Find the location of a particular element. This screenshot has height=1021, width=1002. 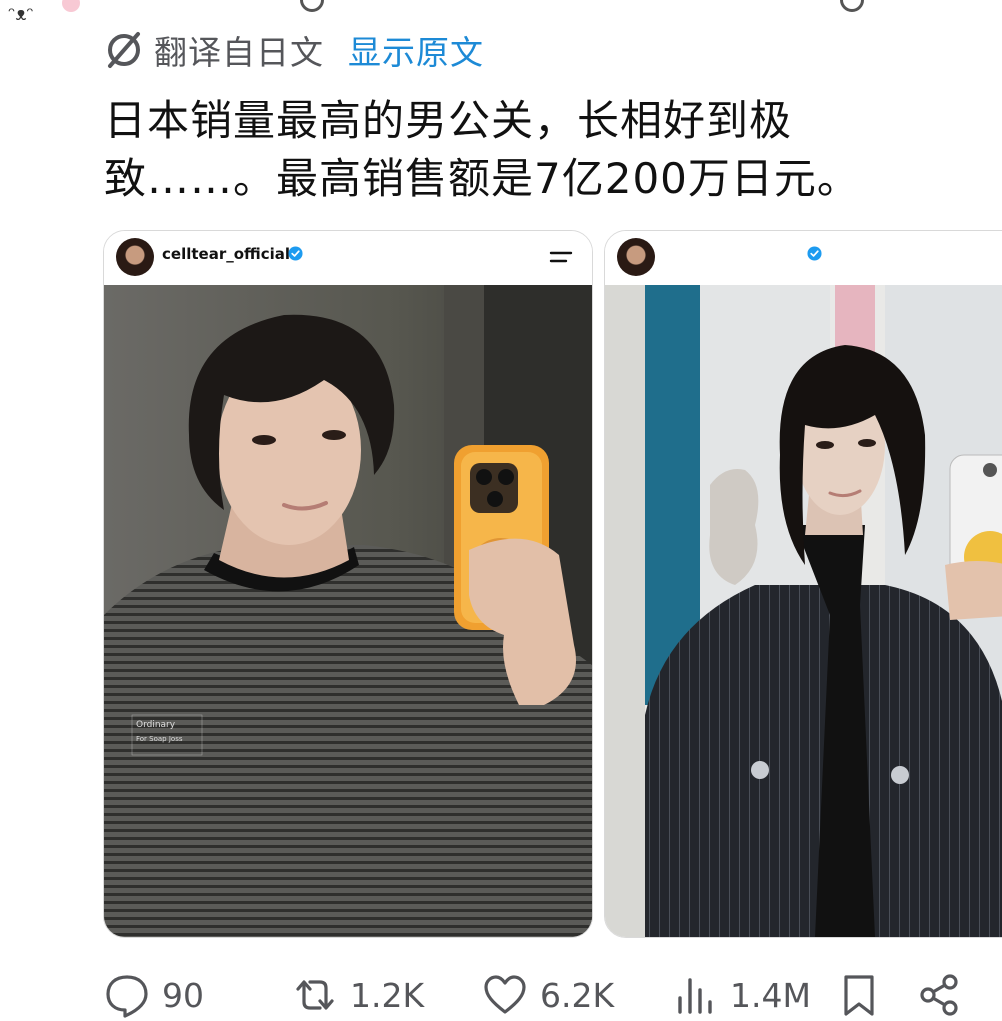

bookmark-icon is located at coordinates (859, 995).